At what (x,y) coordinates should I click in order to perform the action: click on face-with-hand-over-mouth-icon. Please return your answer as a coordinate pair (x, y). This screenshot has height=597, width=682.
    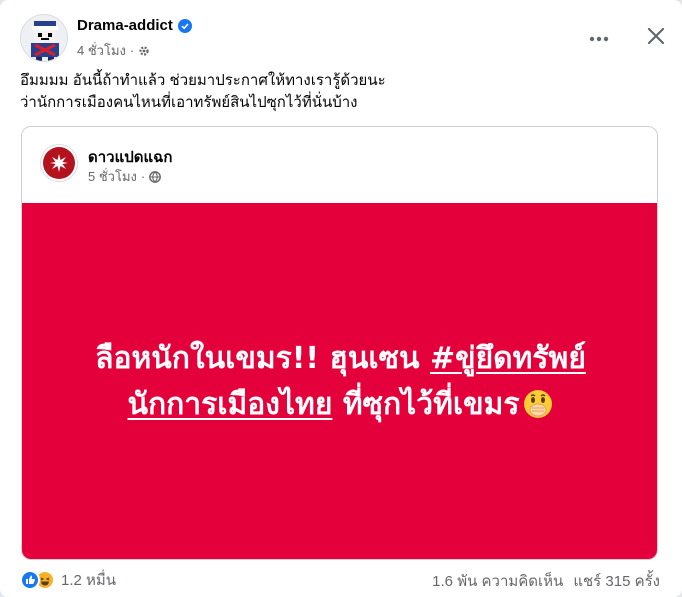
    Looking at the image, I should click on (538, 404).